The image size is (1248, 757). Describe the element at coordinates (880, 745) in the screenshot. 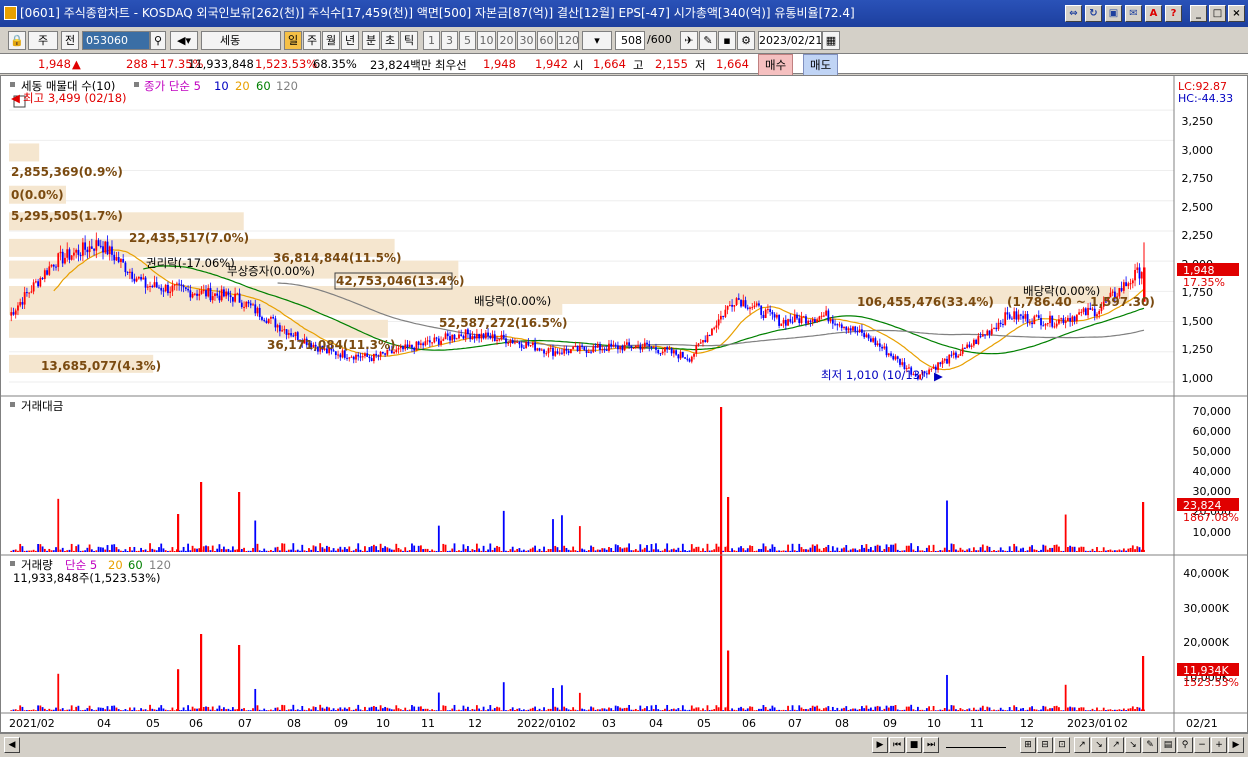

I see `scroll-right-icon: ▶` at that location.